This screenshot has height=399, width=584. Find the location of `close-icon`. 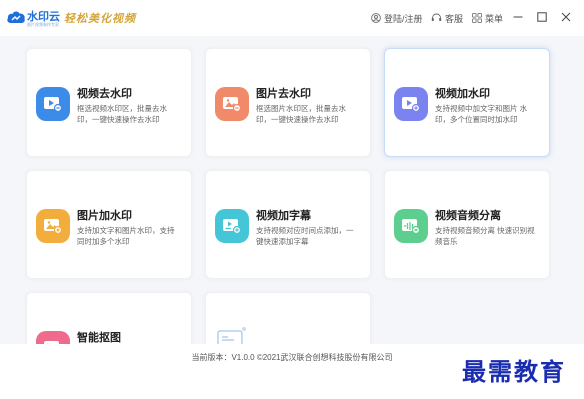

close-icon is located at coordinates (566, 17).